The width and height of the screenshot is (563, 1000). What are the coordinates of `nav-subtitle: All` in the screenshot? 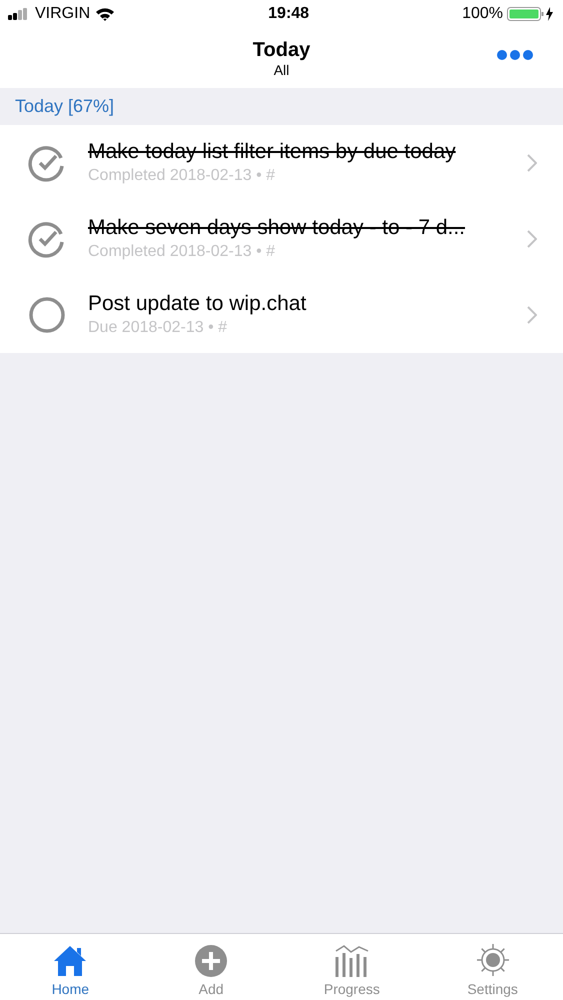 It's located at (282, 70).